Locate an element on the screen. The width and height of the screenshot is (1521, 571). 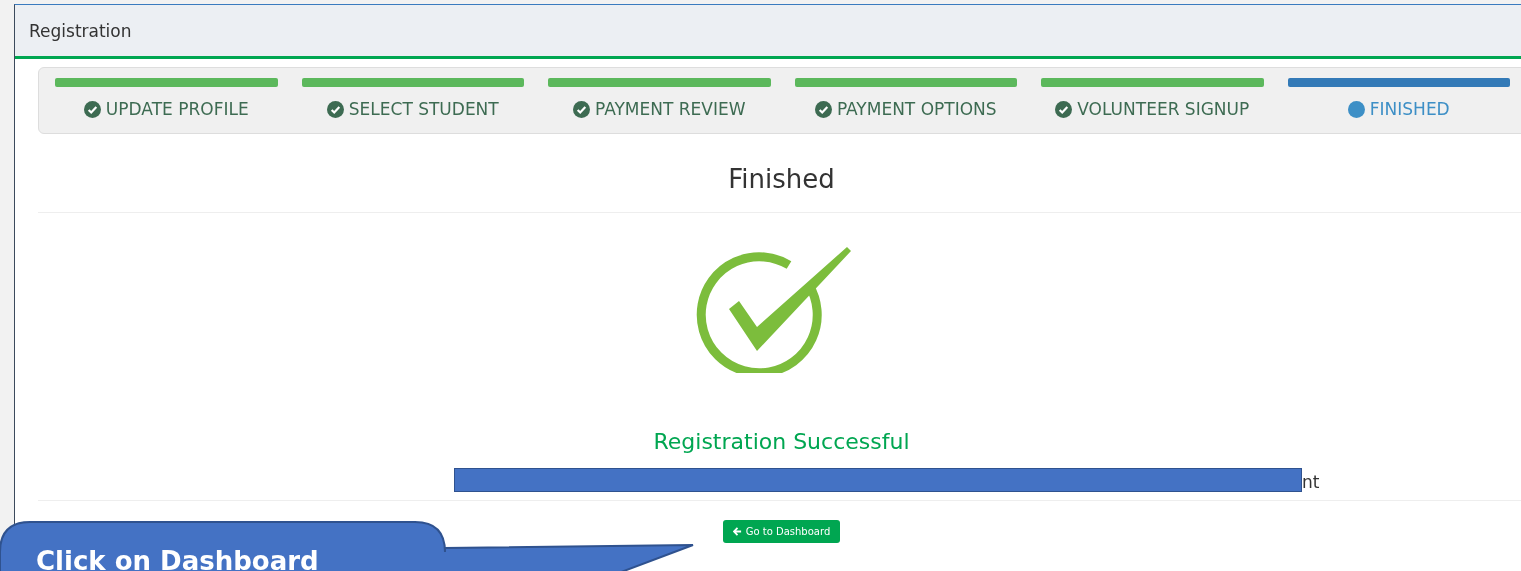
wizard-step: FINISHED is located at coordinates (1398, 109).